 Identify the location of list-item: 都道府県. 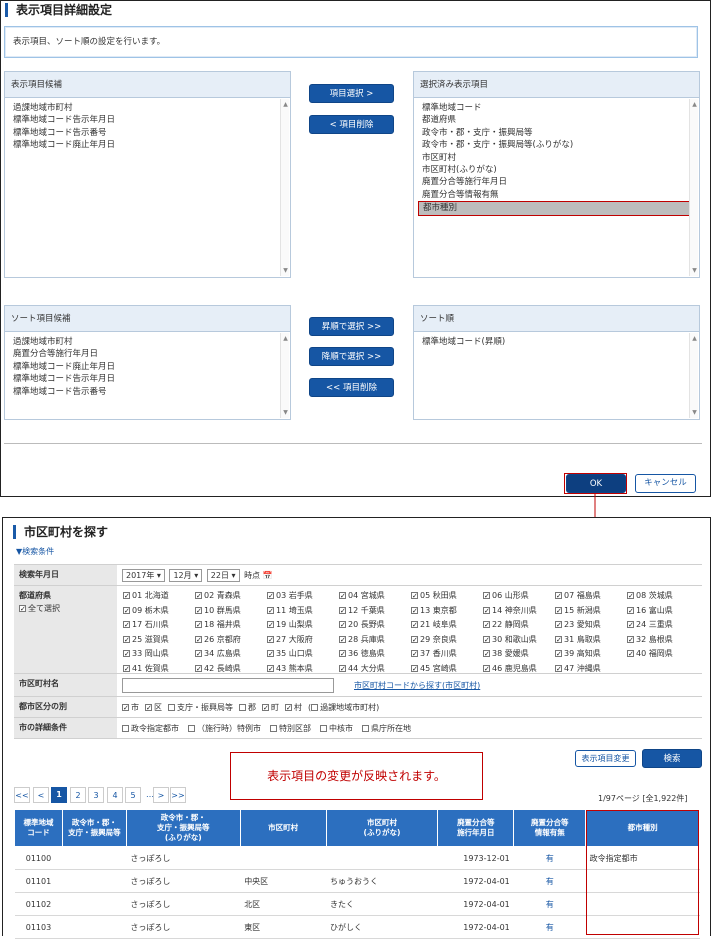
(556, 120).